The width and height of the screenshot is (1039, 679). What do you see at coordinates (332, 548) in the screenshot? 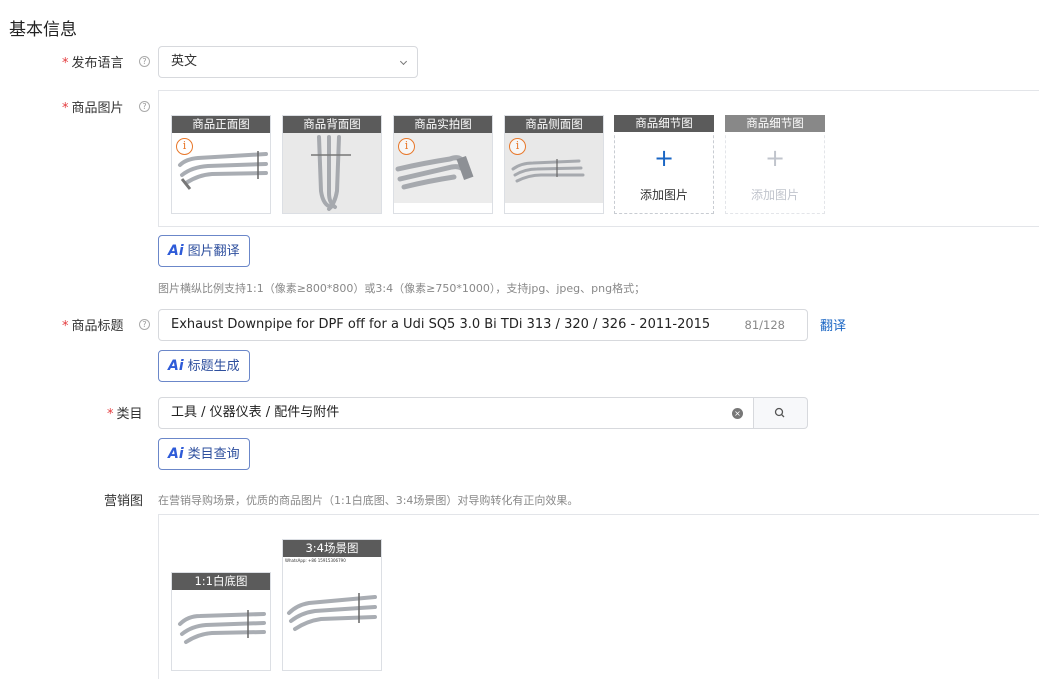
I see `image-caption: 3:4场景图` at bounding box center [332, 548].